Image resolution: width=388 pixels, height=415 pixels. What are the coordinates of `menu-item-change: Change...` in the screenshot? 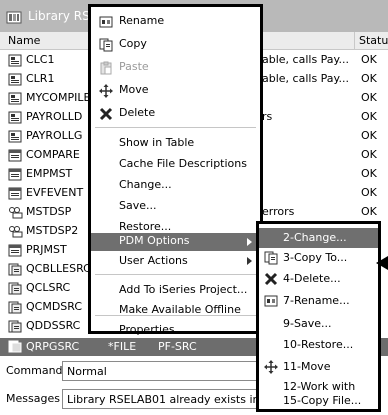 It's located at (175, 185).